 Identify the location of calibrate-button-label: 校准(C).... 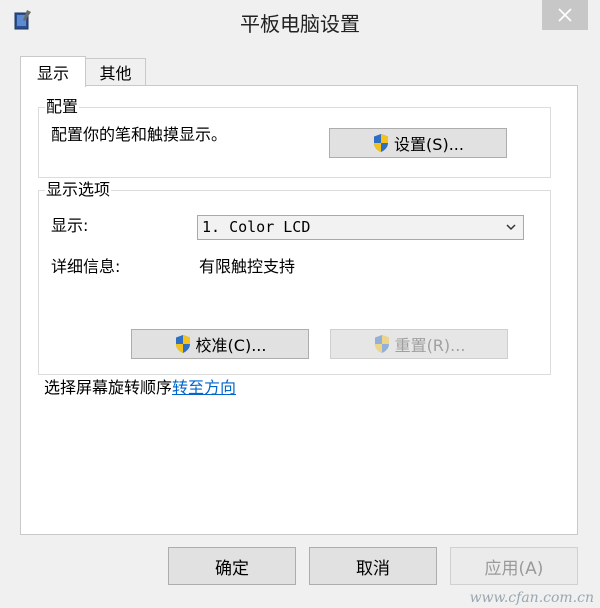
(231, 345).